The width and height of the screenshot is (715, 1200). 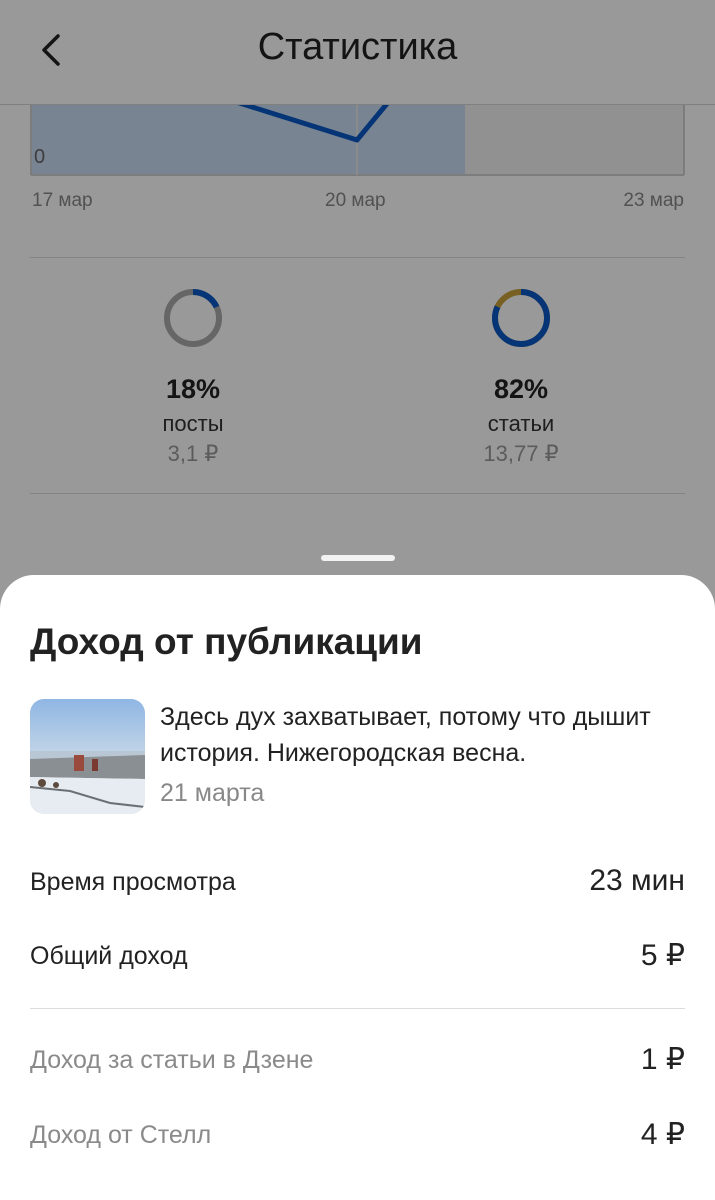 I want to click on row-view-time: Время просмотра 23 мин, so click(x=357, y=886).